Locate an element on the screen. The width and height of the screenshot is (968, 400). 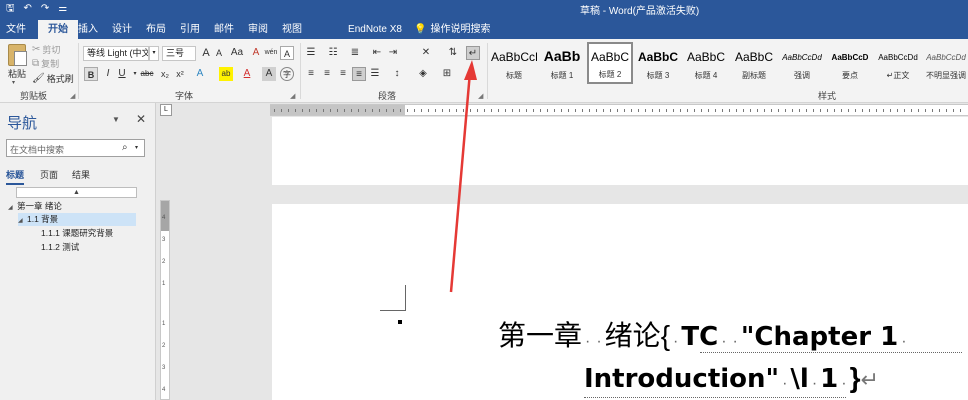
field-level-number: 1 is located at coordinates (829, 379).